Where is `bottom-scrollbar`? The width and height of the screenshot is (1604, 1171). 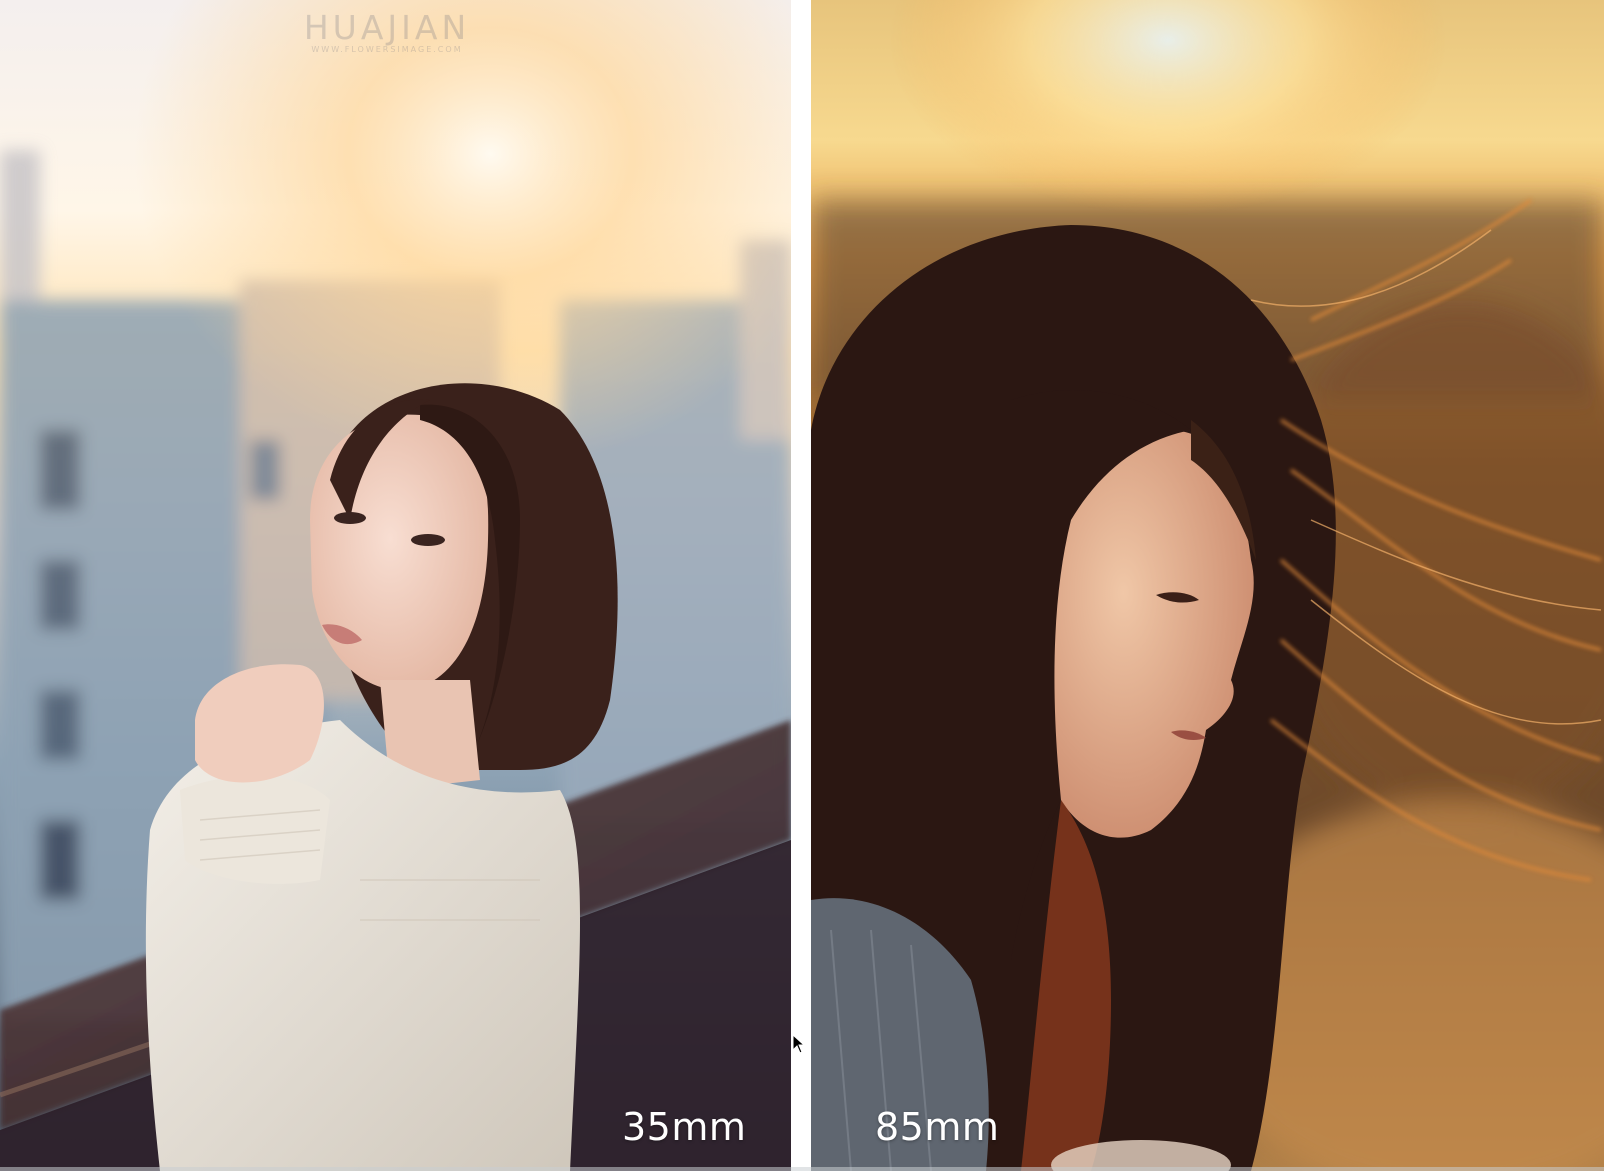
bottom-scrollbar is located at coordinates (802, 1169).